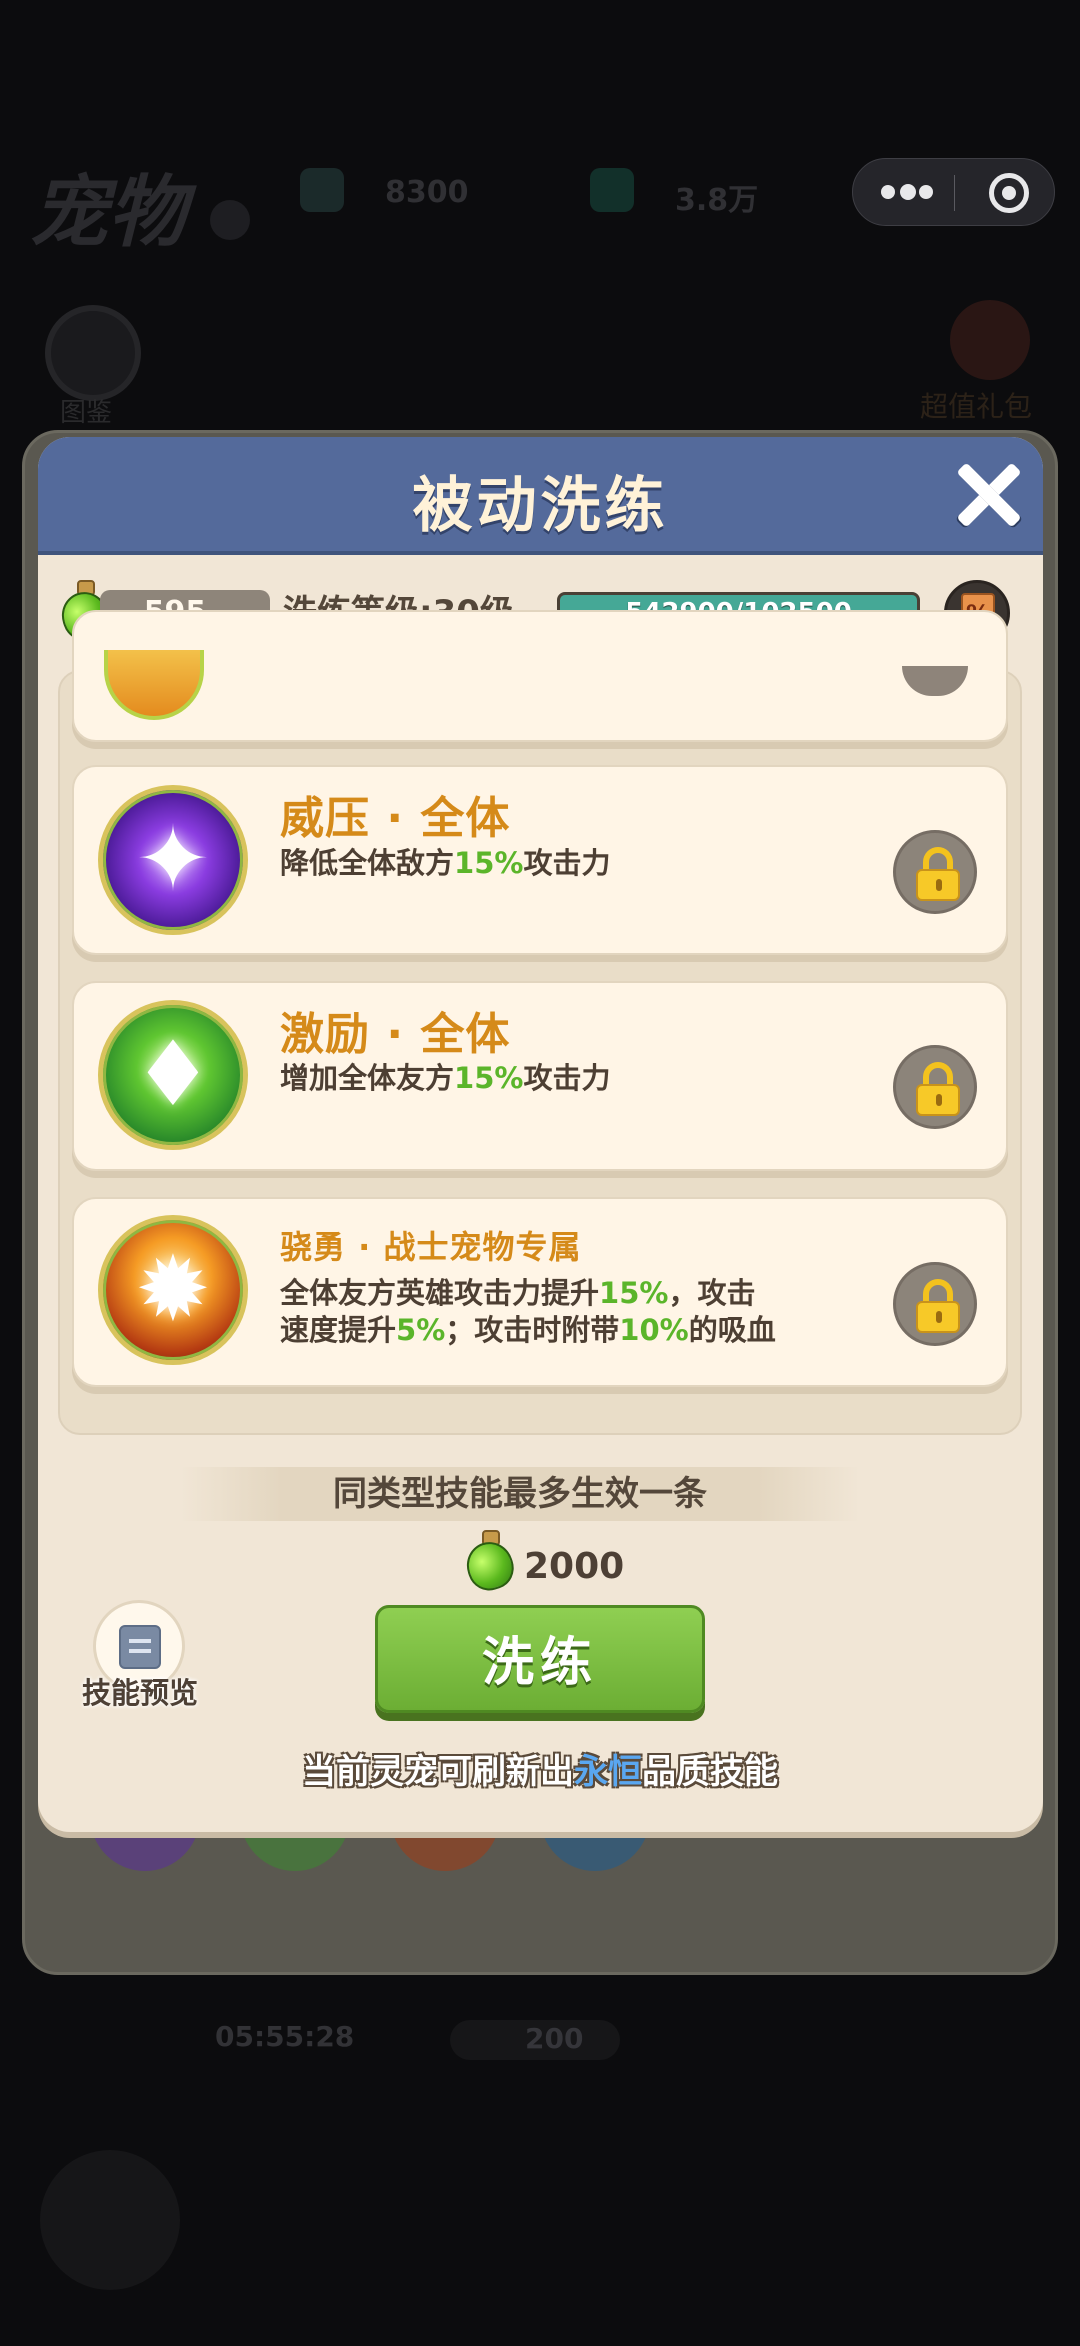  I want to click on background-resource-1: 8300, so click(427, 192).